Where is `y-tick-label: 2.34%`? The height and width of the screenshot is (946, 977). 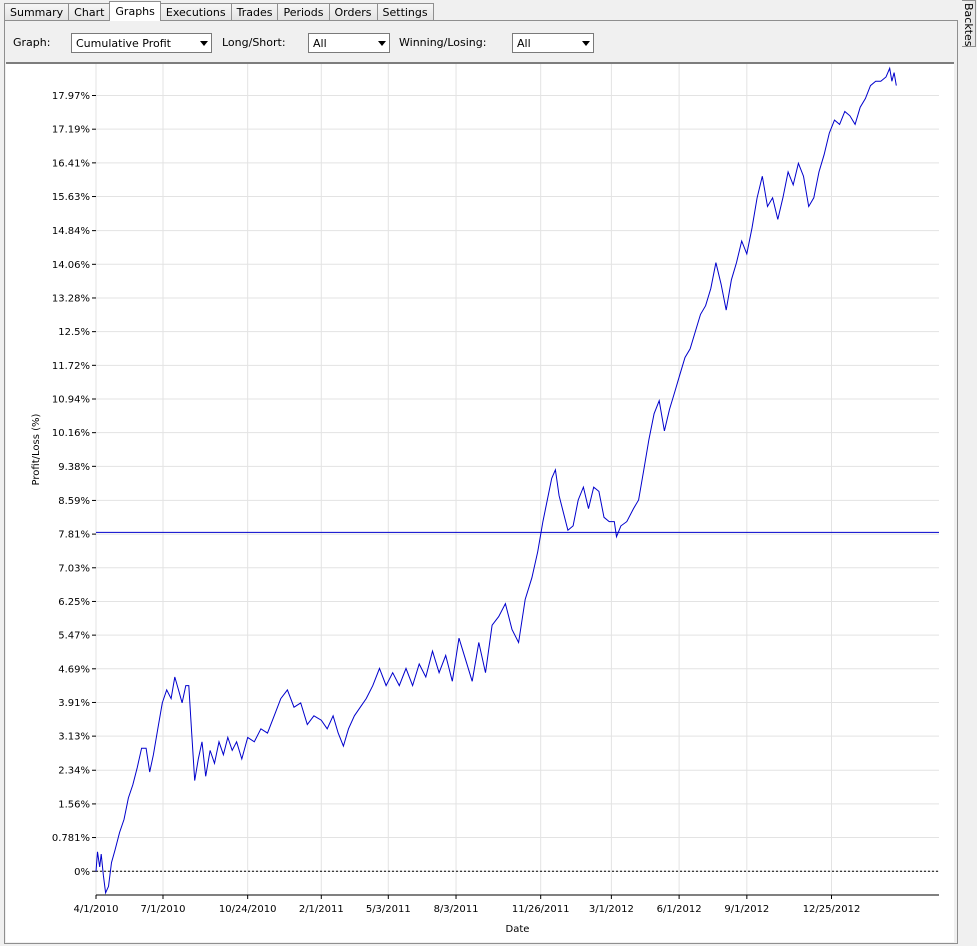
y-tick-label: 2.34% is located at coordinates (74, 771).